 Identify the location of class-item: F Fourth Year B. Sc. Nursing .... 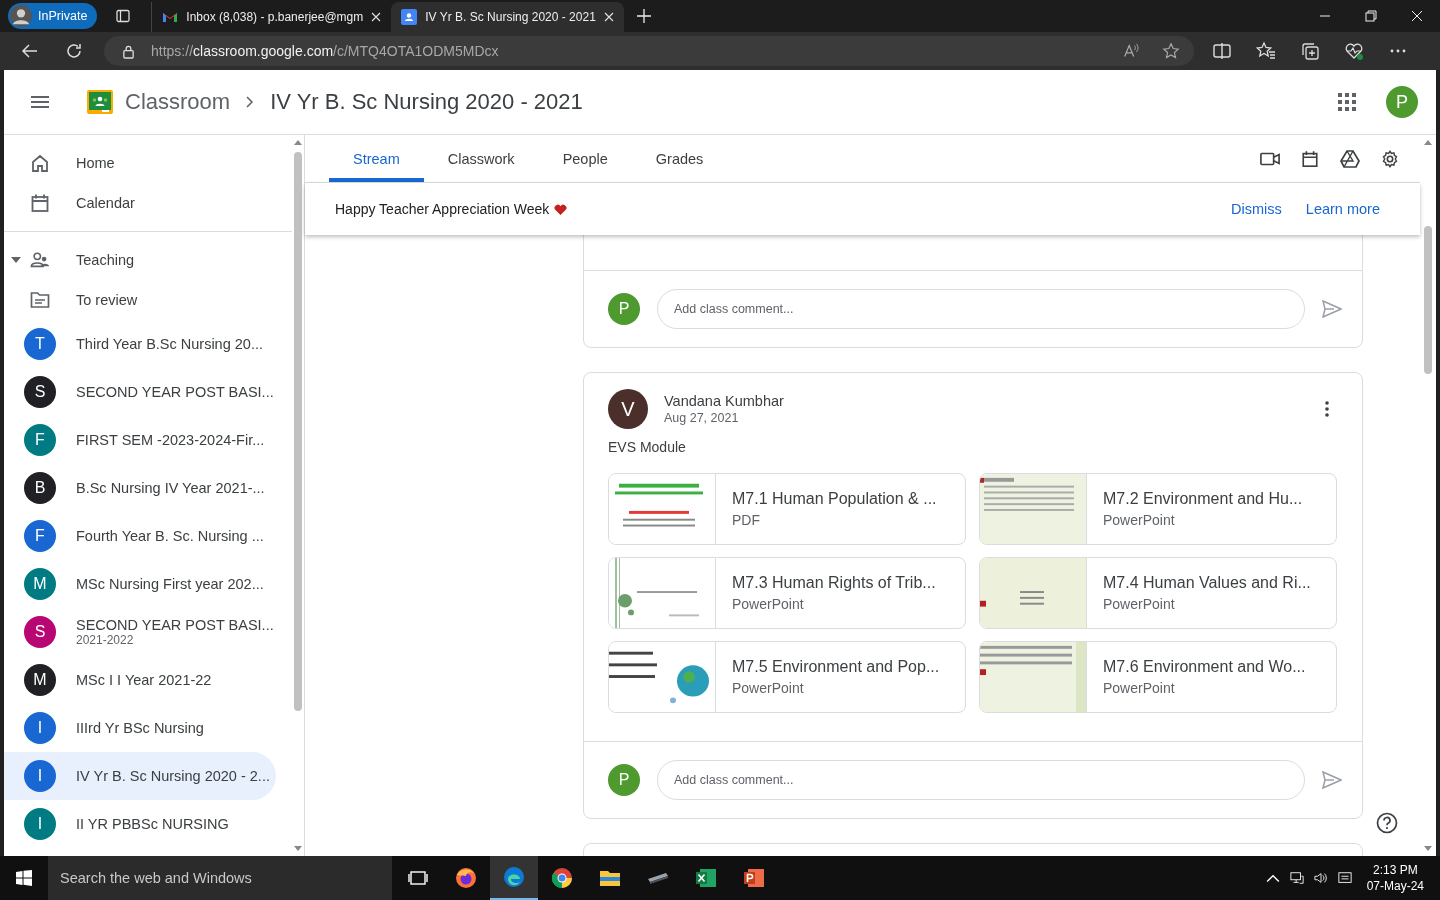
(140, 536).